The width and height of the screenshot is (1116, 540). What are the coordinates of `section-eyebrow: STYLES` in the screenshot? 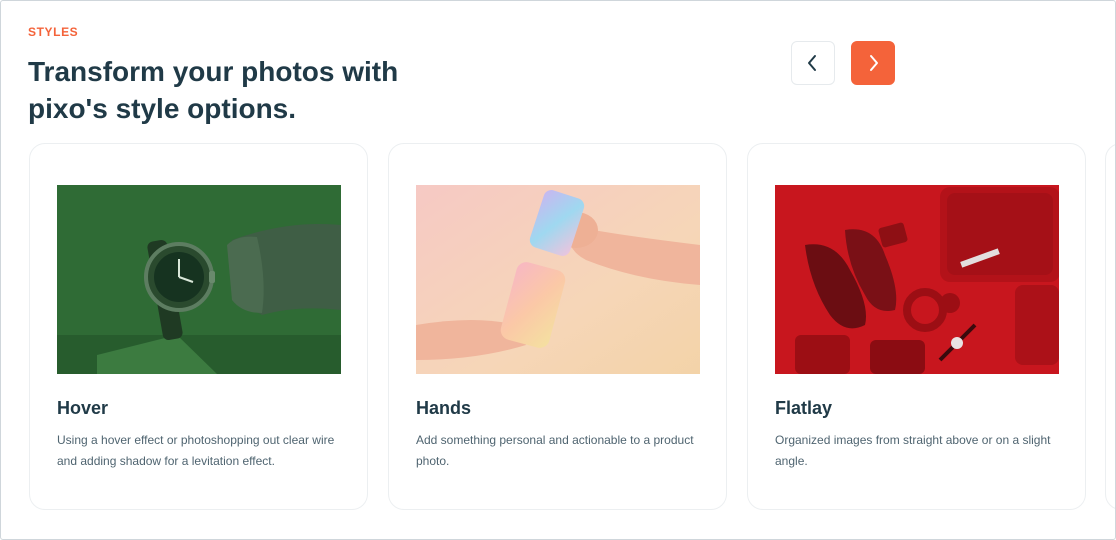 It's located at (53, 32).